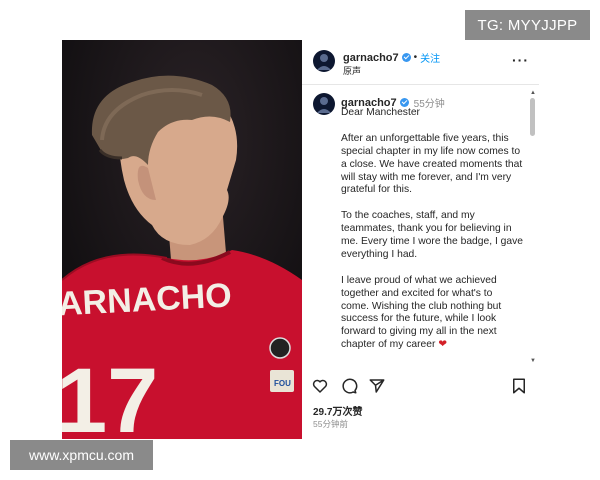  What do you see at coordinates (420, 386) in the screenshot?
I see `action-bar` at bounding box center [420, 386].